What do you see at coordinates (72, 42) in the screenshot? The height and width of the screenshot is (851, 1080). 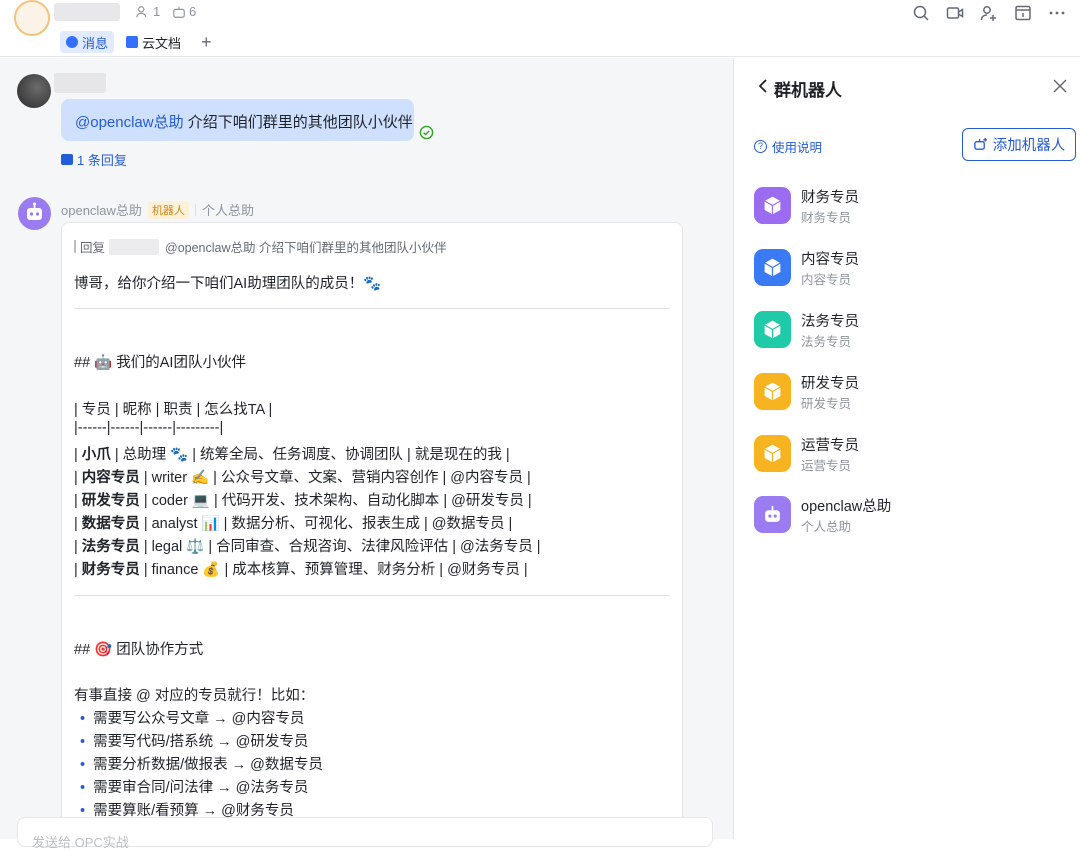 I see `message-icon` at bounding box center [72, 42].